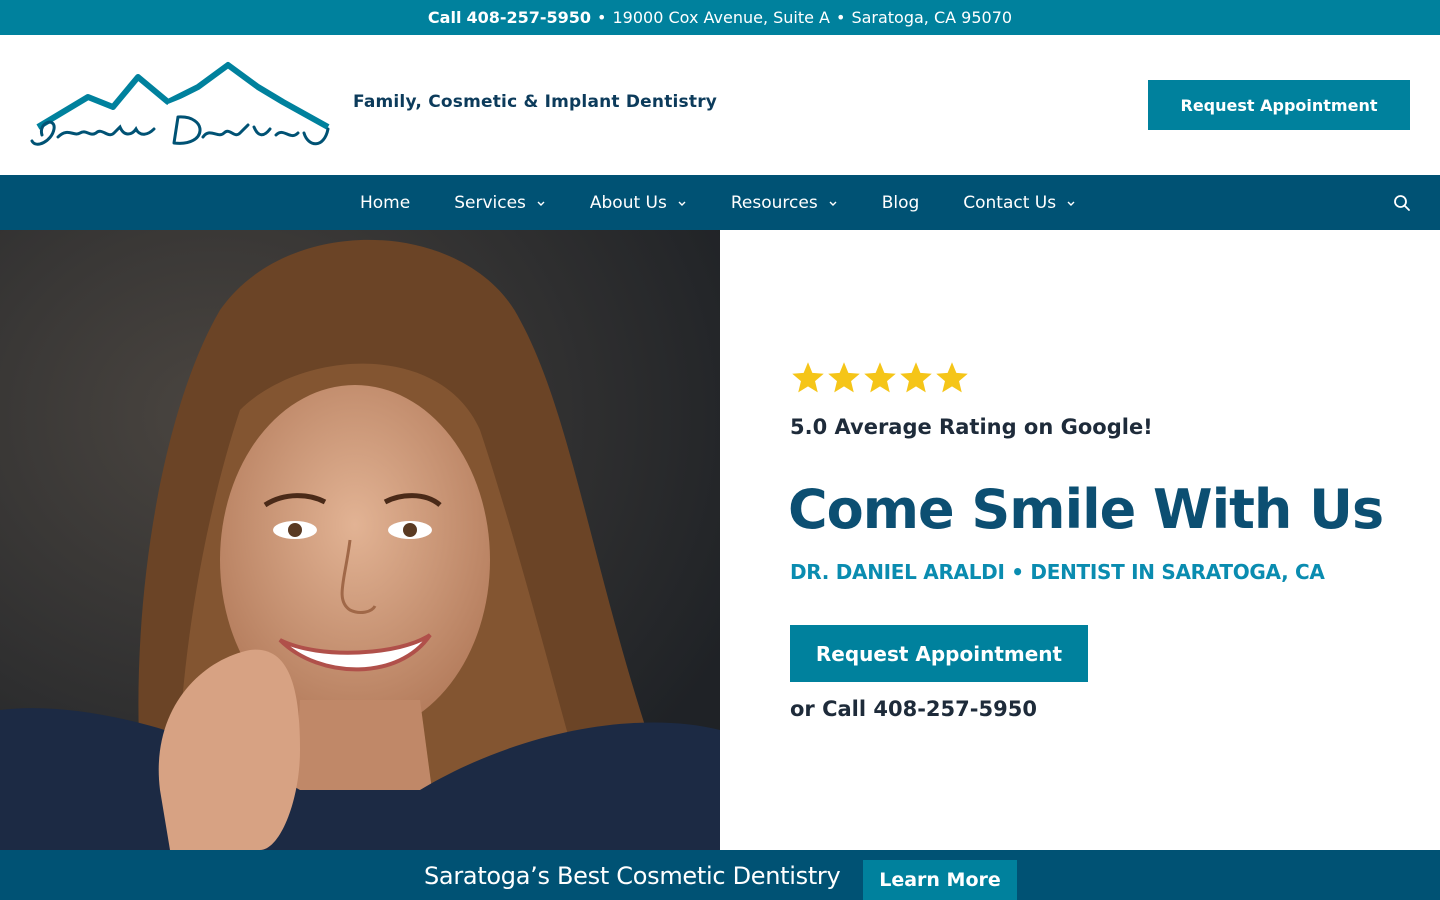 Image resolution: width=1440 pixels, height=900 pixels. I want to click on nav-item-label: Resources, so click(774, 202).